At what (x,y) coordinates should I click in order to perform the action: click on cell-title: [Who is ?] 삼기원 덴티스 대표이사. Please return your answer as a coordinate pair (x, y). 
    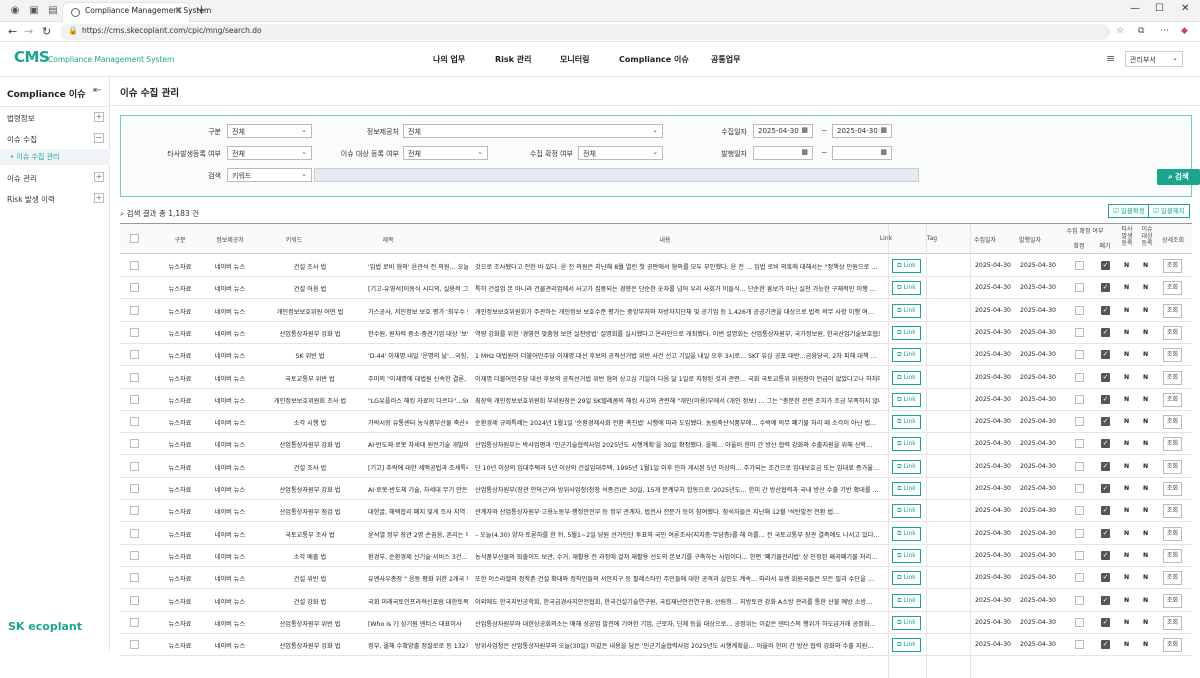
    Looking at the image, I should click on (418, 623).